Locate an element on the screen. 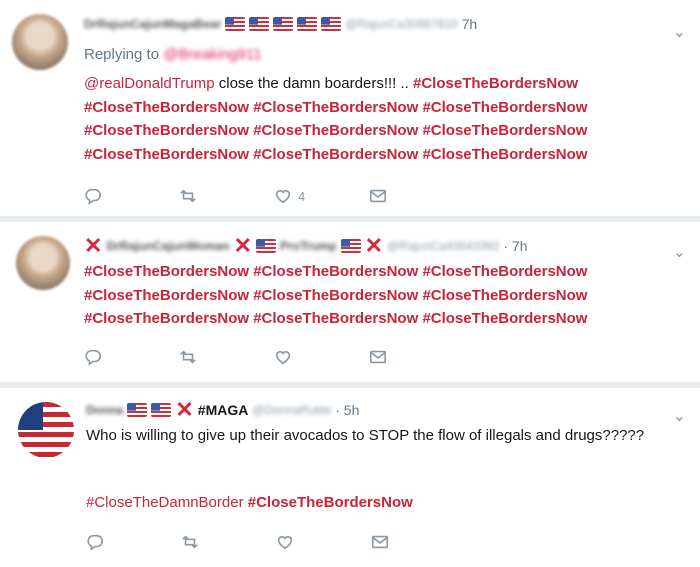  tweet-actions: 4 is located at coordinates (274, 196).